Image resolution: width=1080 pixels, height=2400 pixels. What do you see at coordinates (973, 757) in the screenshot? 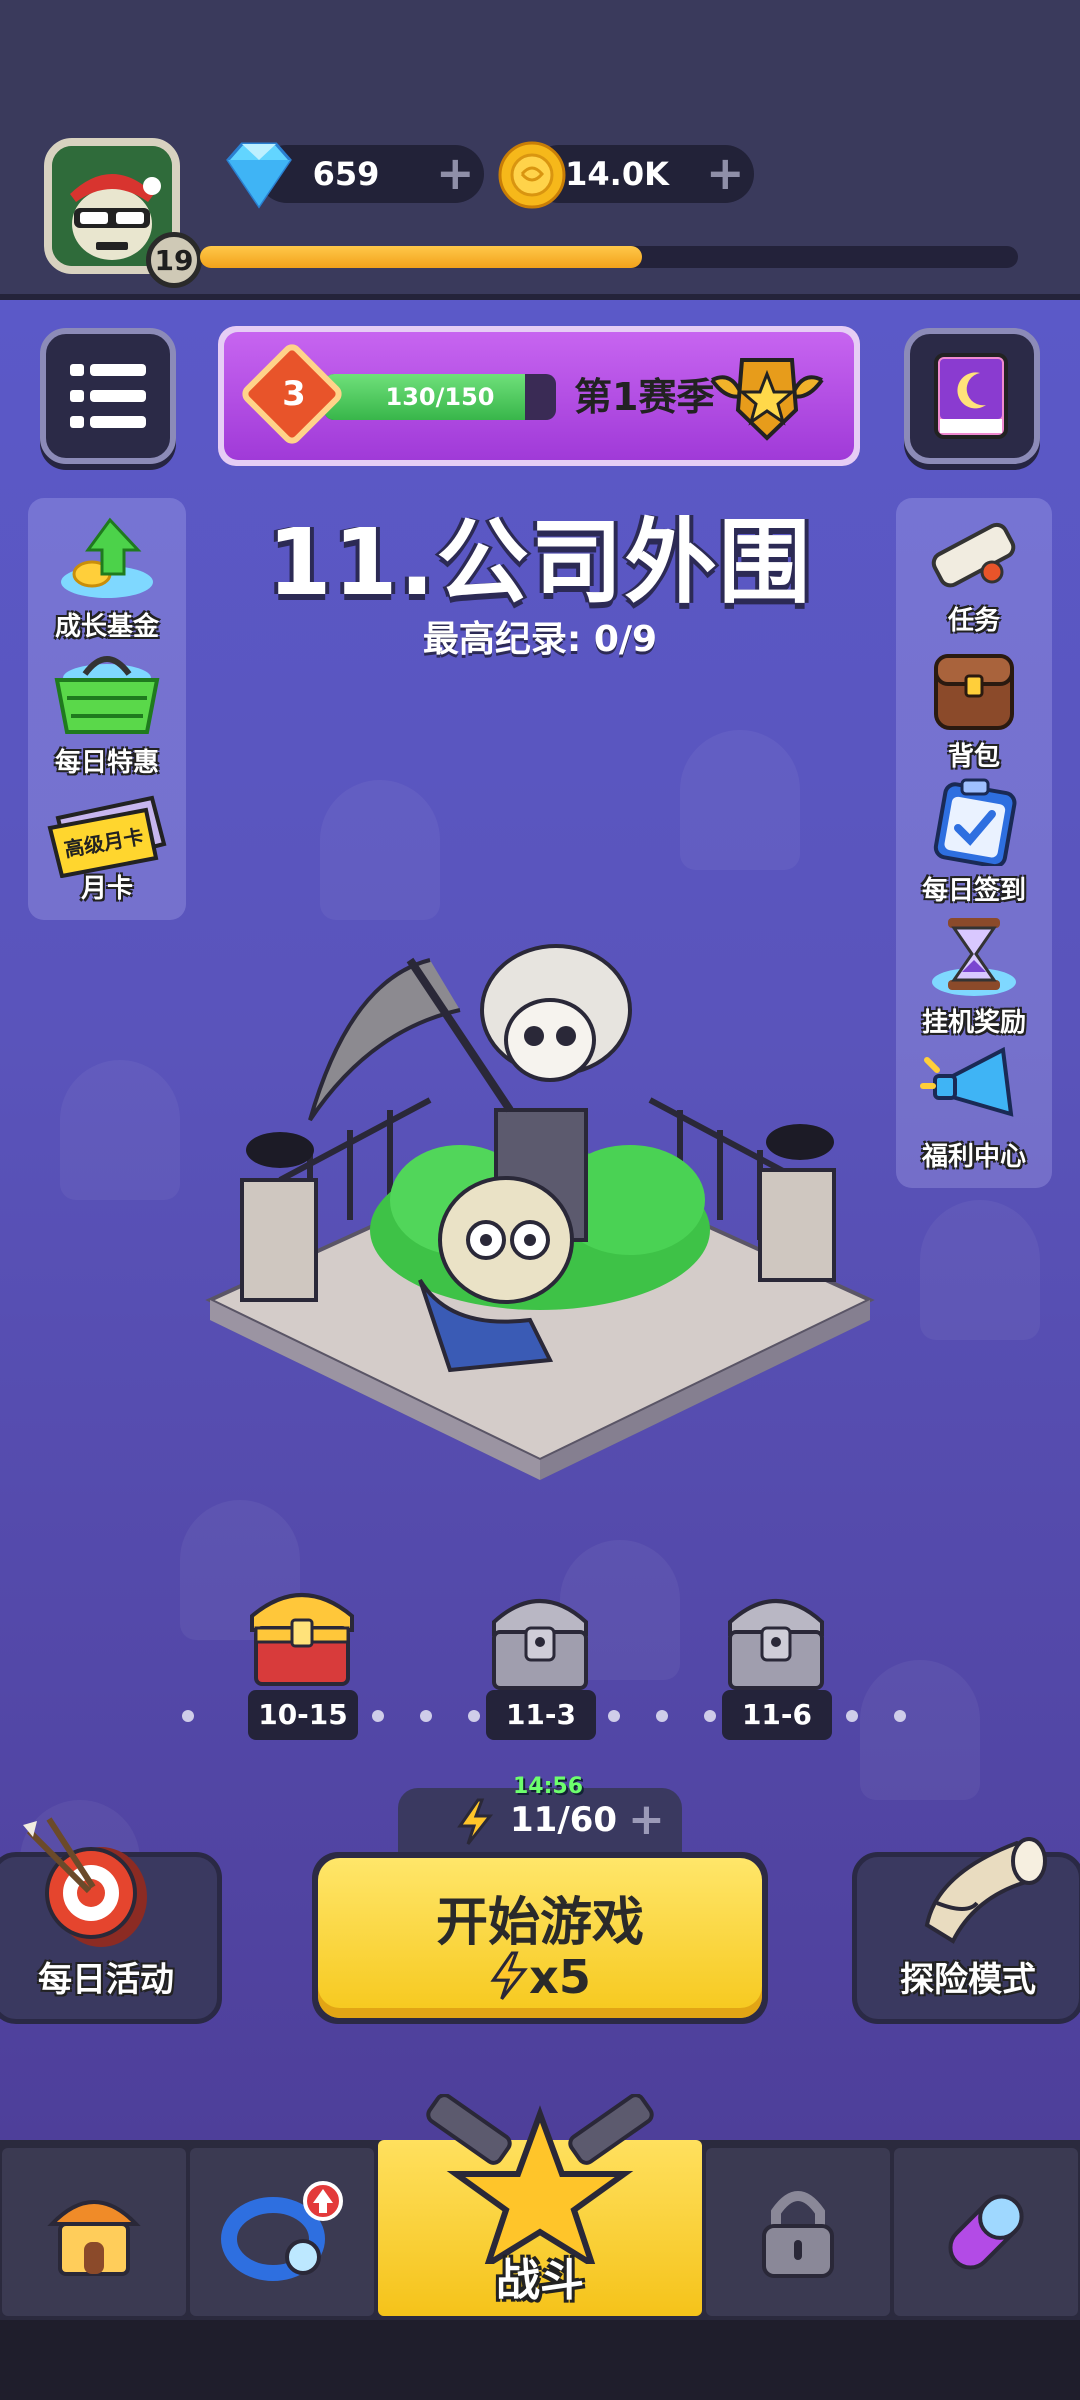
I see `backpack-label: 背包` at bounding box center [973, 757].